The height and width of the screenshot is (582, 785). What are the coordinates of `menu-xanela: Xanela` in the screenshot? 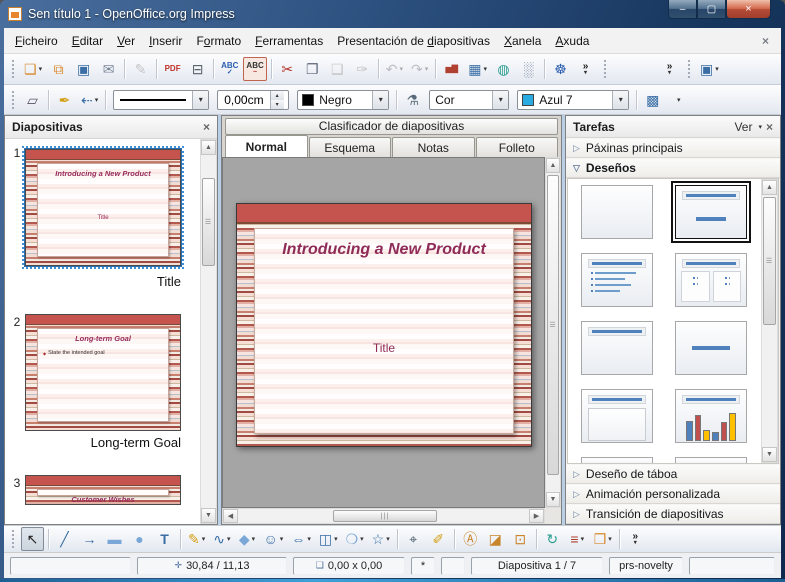 It's located at (522, 41).